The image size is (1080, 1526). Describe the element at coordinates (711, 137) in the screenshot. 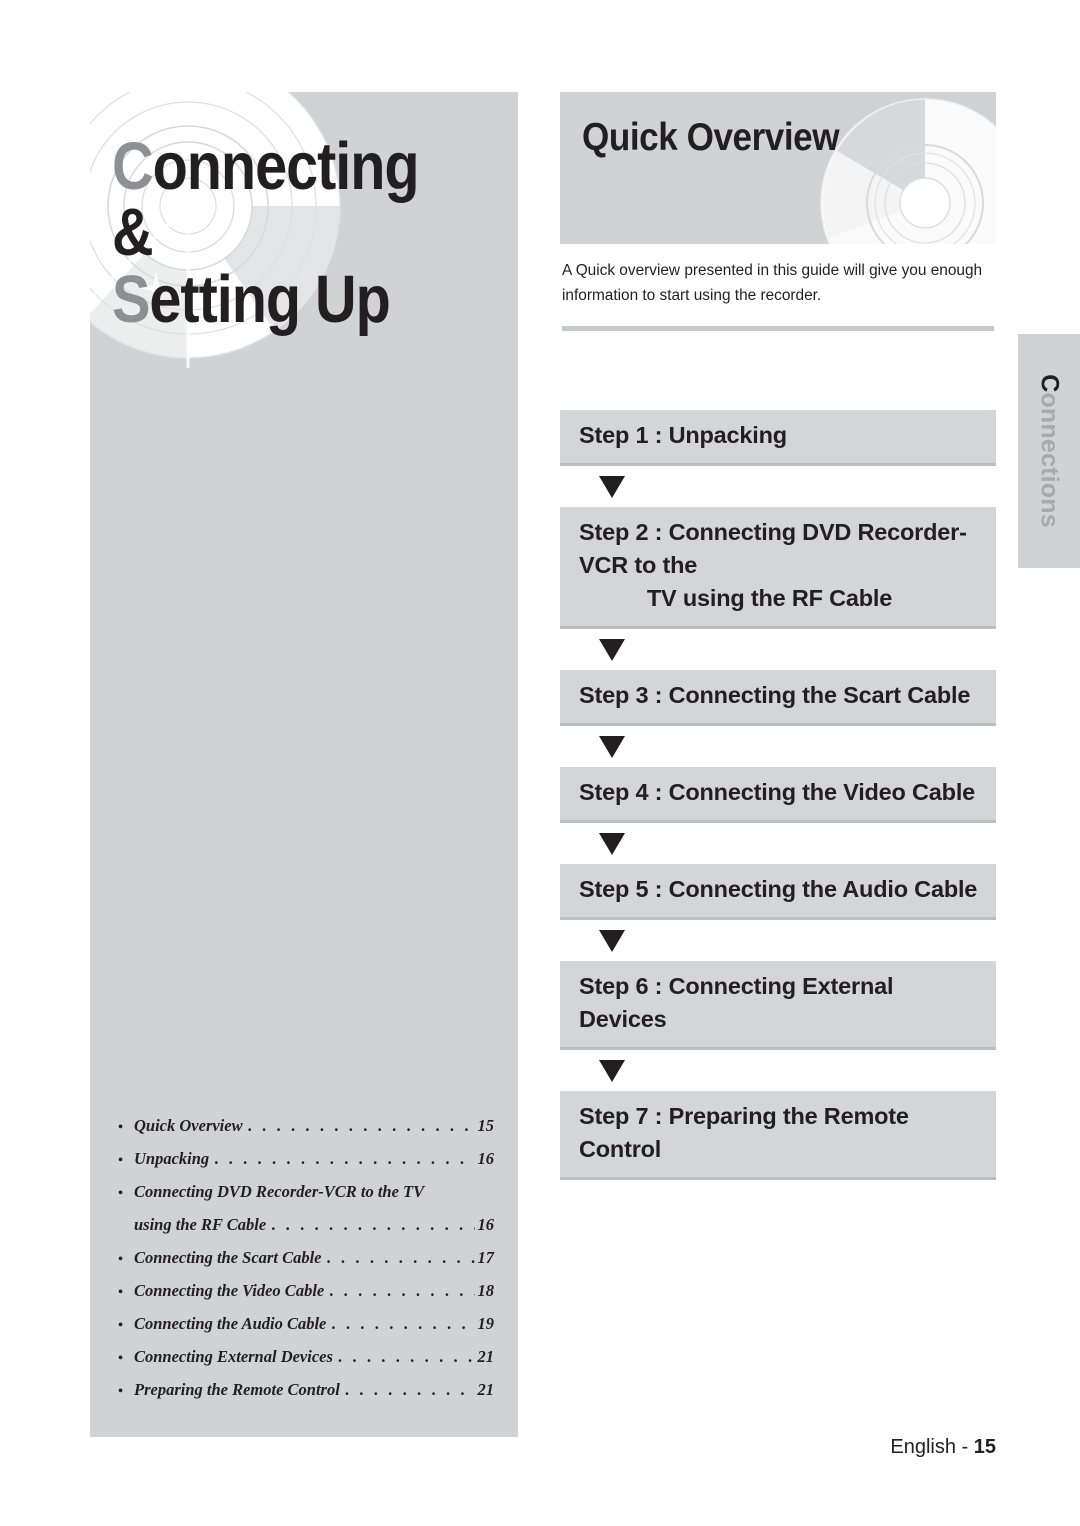

I see `page-title: Quick Overview` at that location.